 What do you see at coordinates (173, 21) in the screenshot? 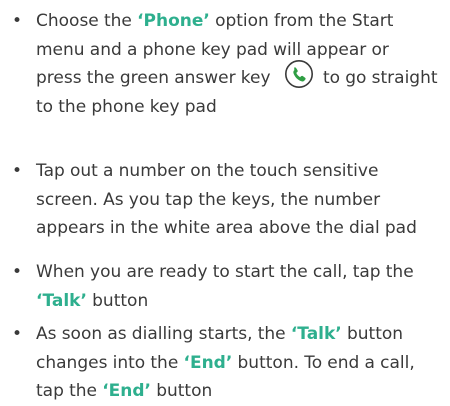
I see `phone-option-label: ‘Phone’` at bounding box center [173, 21].